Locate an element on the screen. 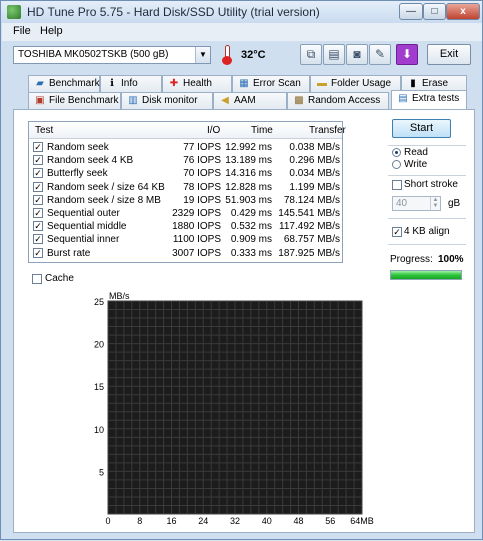  extra-tests-icon: ▤ is located at coordinates (403, 98).